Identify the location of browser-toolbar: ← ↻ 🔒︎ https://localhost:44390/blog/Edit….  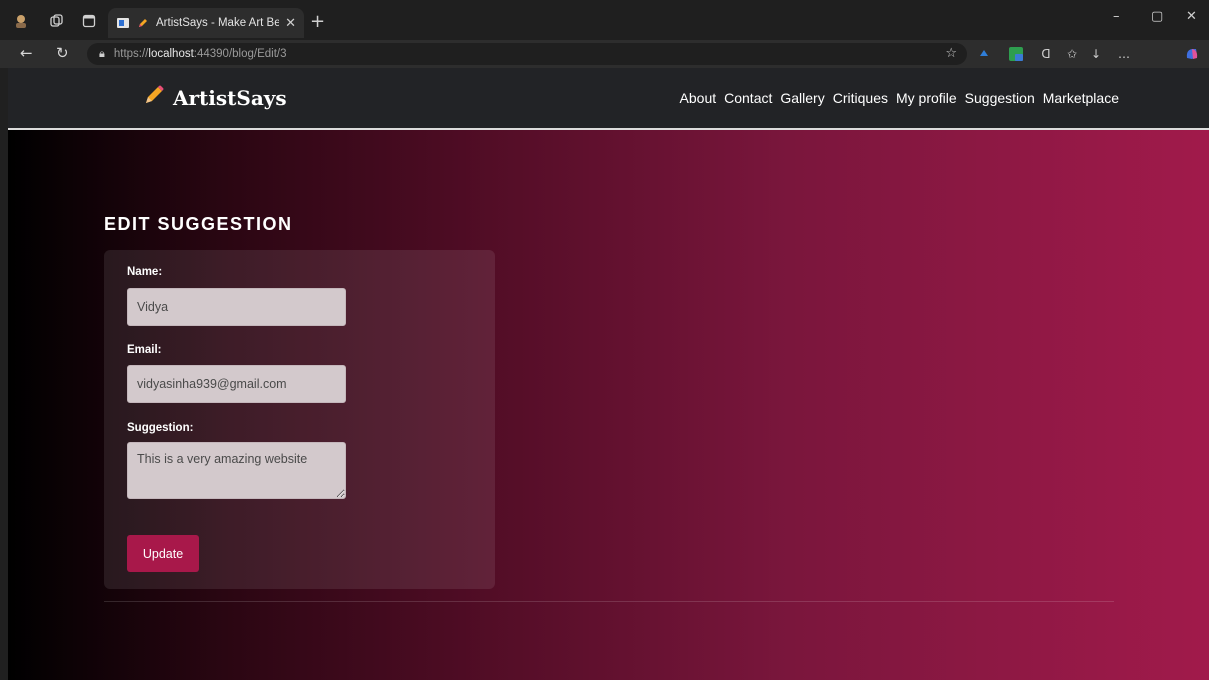
(604, 54).